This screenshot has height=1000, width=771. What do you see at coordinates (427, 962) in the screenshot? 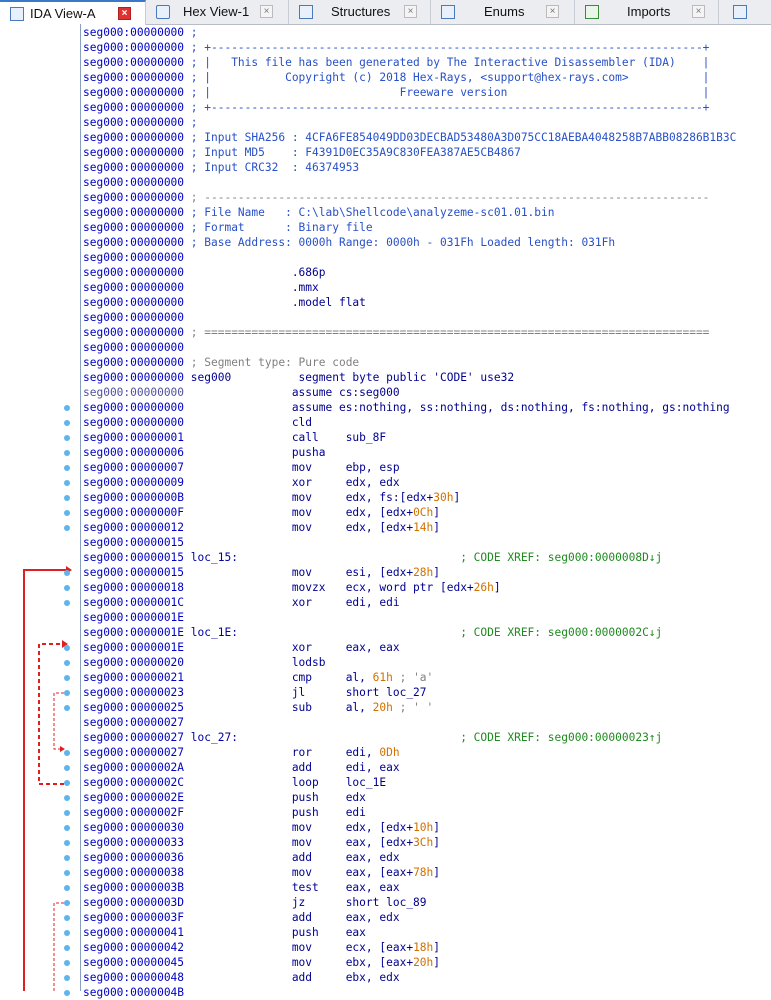
I see `disasm-line: seg000:00000045 mov ebx, [eax+20h]` at bounding box center [427, 962].